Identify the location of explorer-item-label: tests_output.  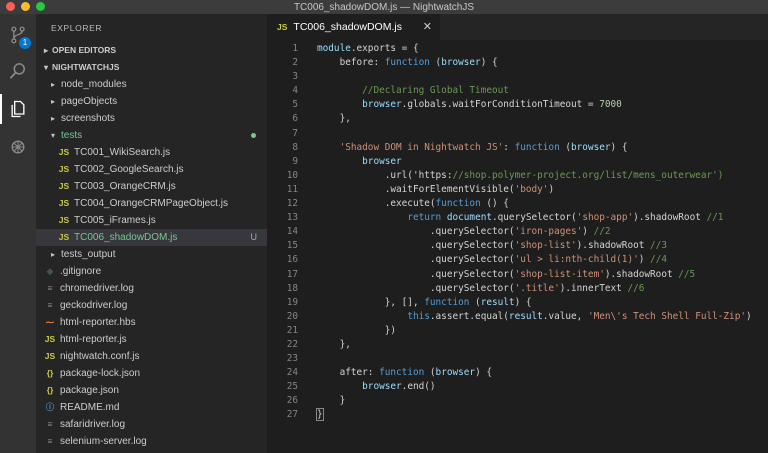
(88, 254).